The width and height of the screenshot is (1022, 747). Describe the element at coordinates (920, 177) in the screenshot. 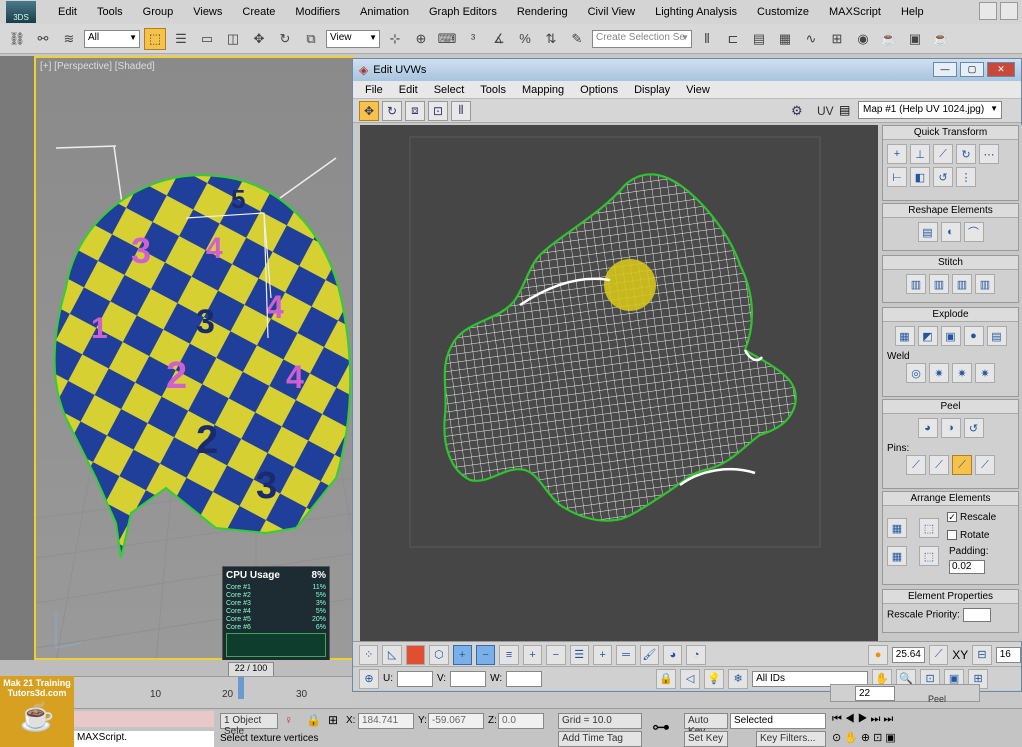

I see `align-edge-icon: ◧` at that location.